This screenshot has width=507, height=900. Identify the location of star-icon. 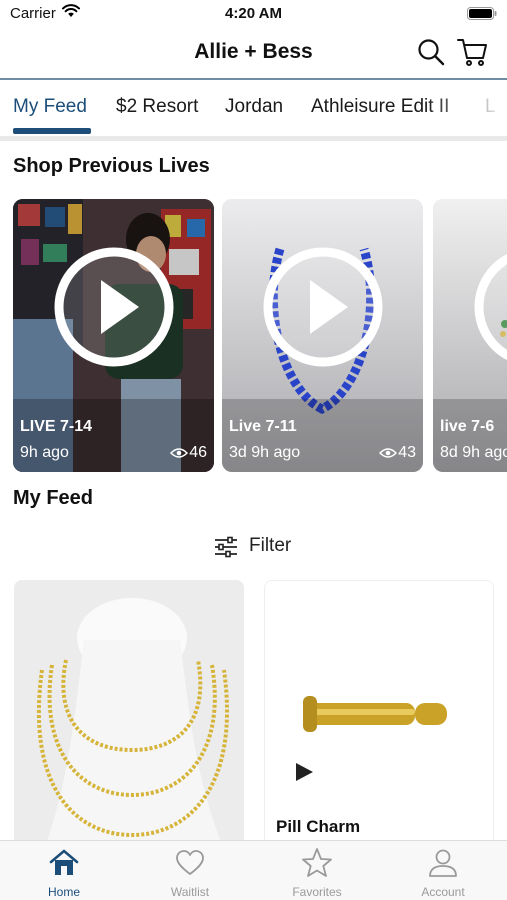
(317, 862).